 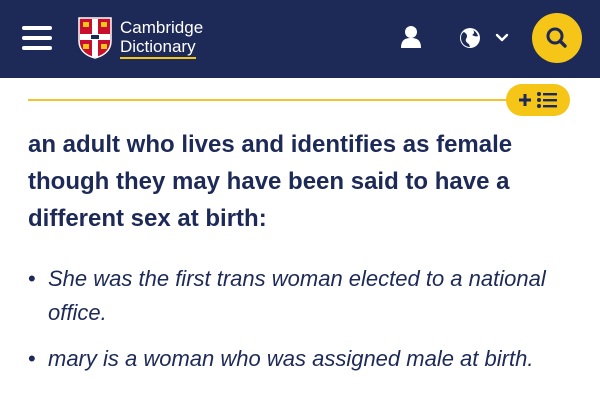 I want to click on cambridge-crest-icon, so click(x=95, y=38).